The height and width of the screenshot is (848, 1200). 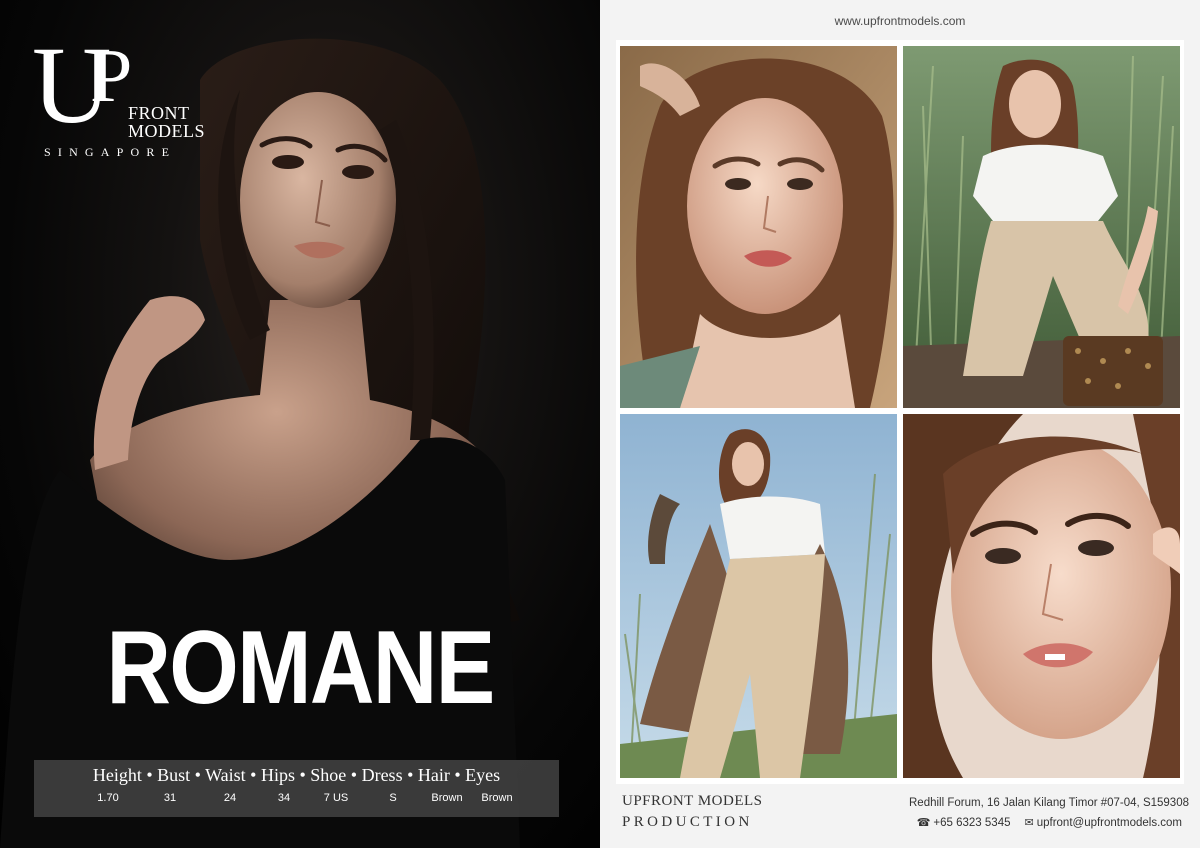 I want to click on agency-division: PRODUCTION, so click(x=687, y=822).